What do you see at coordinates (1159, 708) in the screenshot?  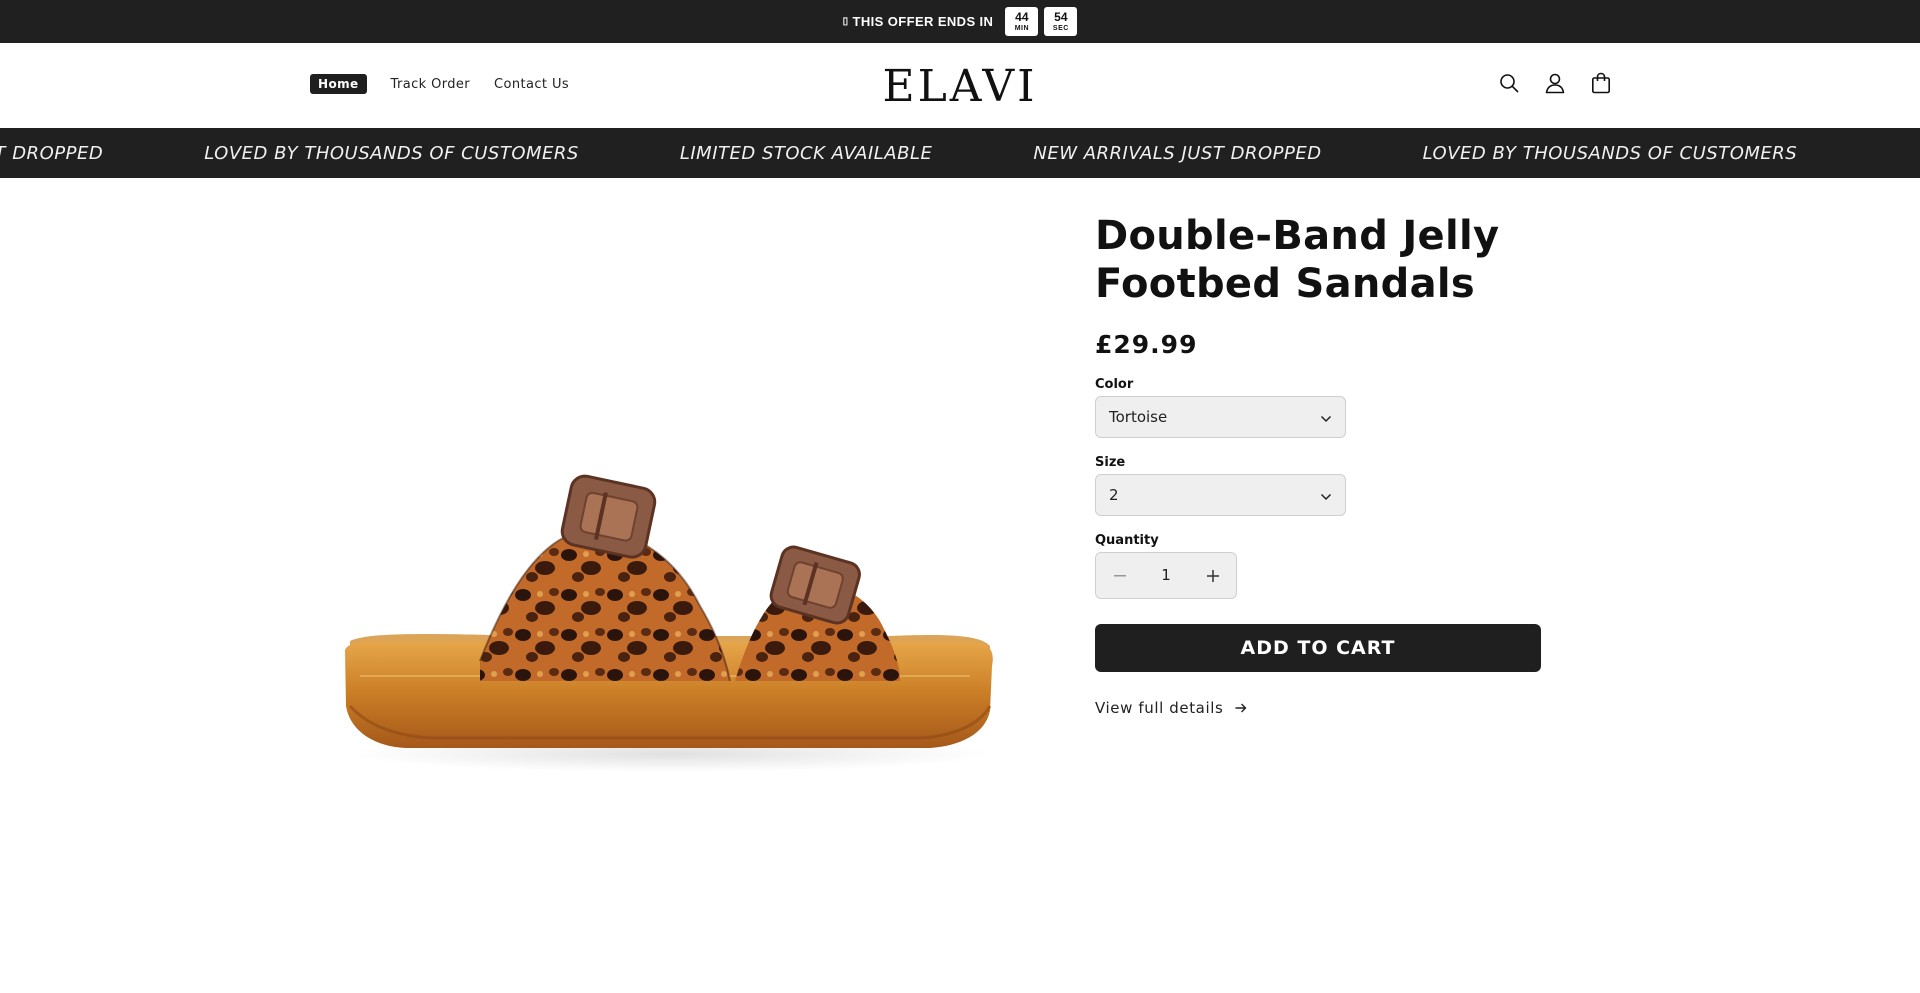 I see `view-full-details-label: View full details` at bounding box center [1159, 708].